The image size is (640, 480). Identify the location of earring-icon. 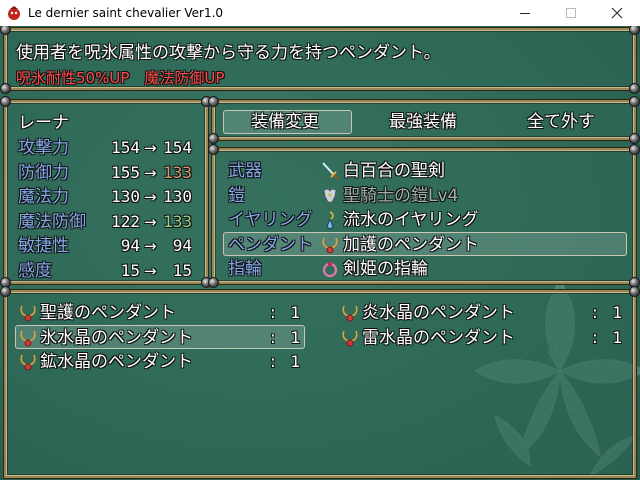
(330, 220).